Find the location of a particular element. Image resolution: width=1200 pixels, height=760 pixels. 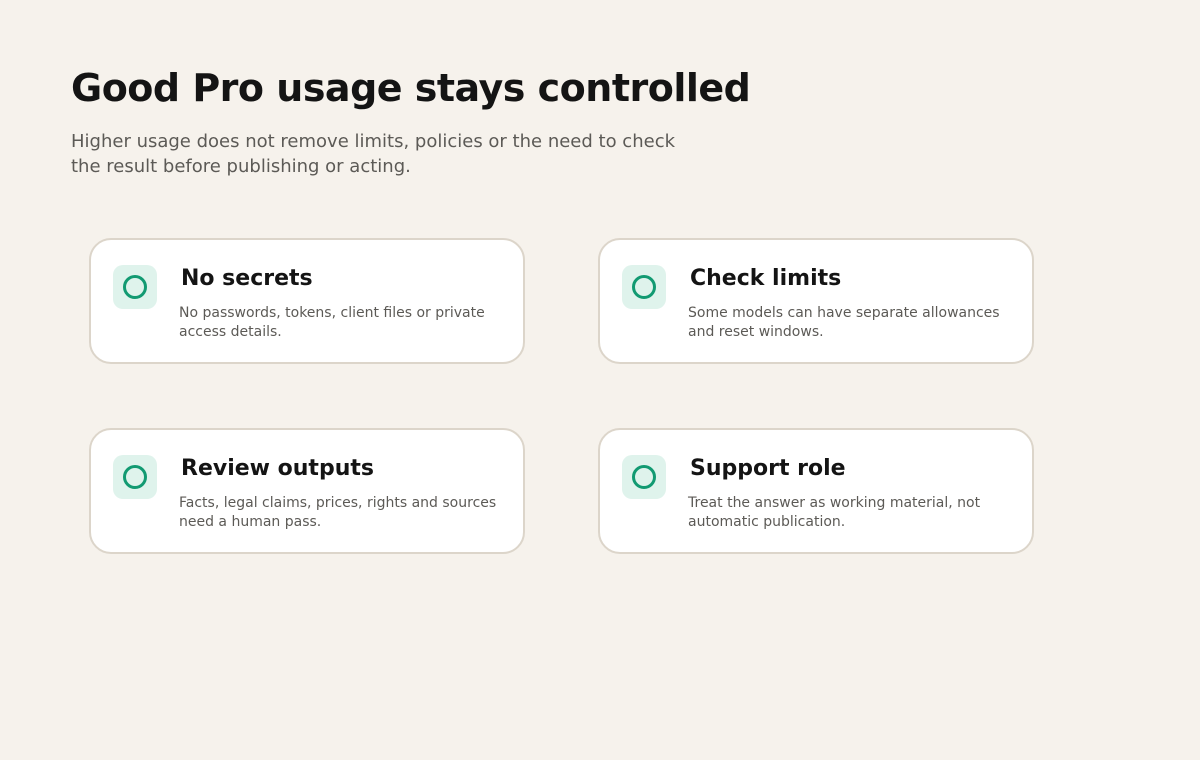

card-title: Support role is located at coordinates (768, 468).